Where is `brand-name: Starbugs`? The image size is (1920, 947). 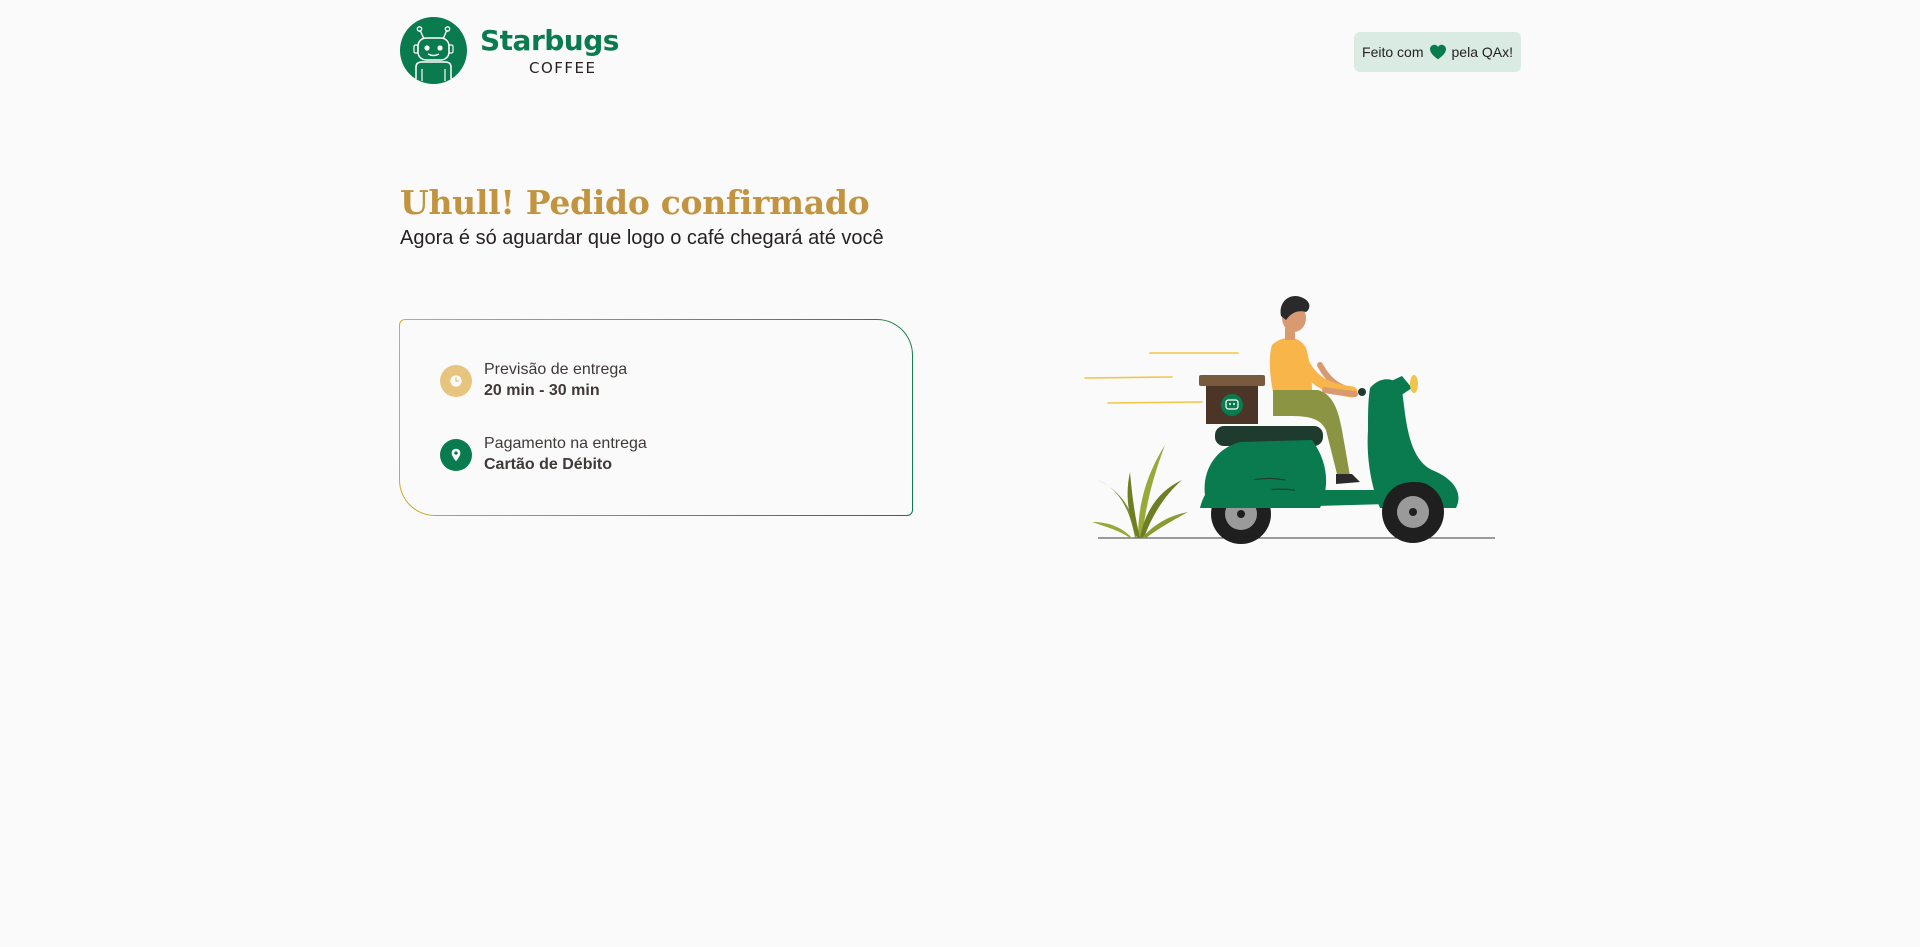
brand-name: Starbugs is located at coordinates (549, 40).